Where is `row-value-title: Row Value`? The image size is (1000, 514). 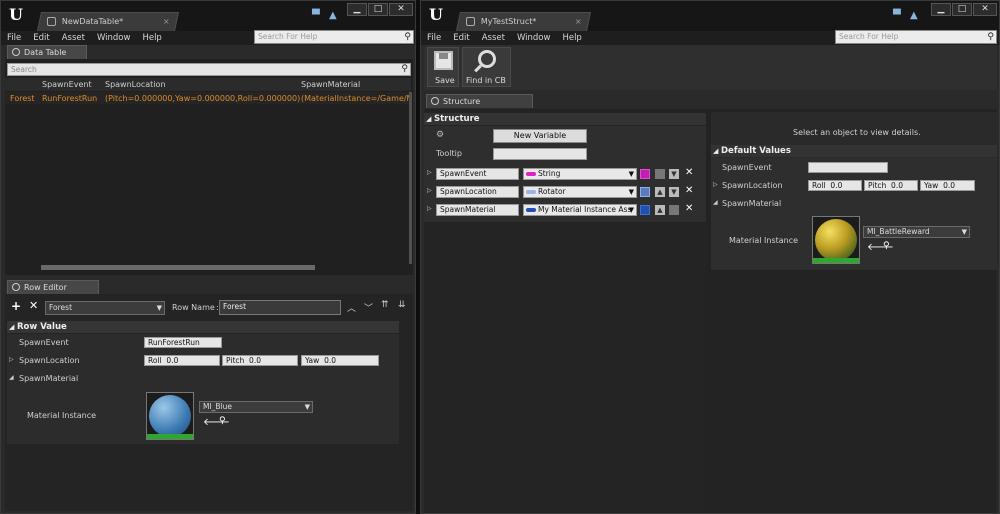
row-value-title: Row Value is located at coordinates (42, 327).